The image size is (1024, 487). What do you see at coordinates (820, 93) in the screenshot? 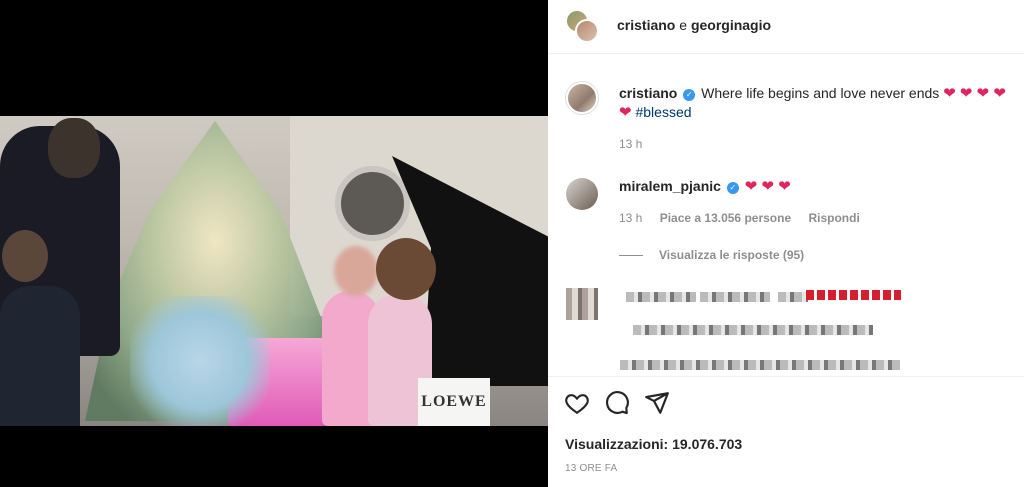
I see `caption-text: Where life begins and love never ends` at bounding box center [820, 93].